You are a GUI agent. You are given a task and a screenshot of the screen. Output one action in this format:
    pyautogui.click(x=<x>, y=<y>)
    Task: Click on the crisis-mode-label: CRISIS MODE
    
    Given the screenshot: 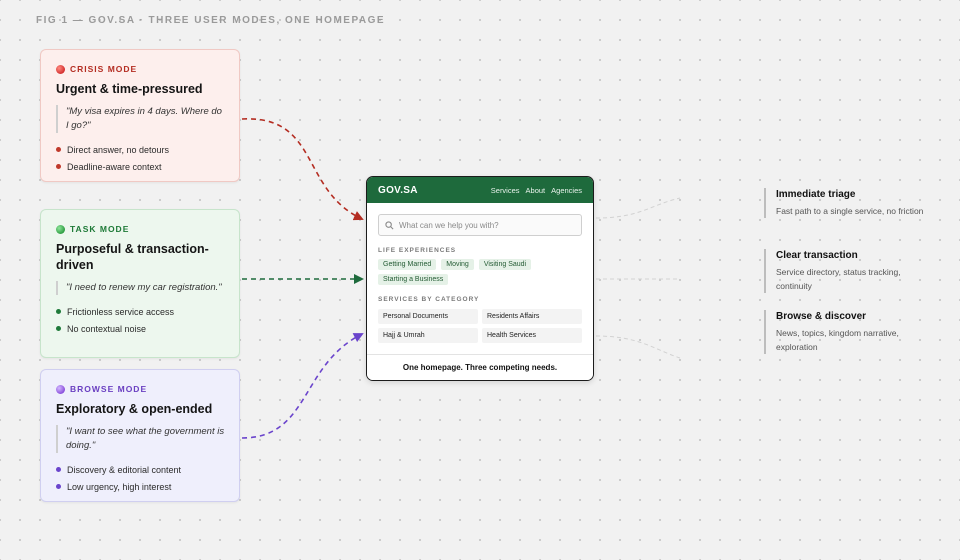 What is the action you would take?
    pyautogui.click(x=104, y=69)
    